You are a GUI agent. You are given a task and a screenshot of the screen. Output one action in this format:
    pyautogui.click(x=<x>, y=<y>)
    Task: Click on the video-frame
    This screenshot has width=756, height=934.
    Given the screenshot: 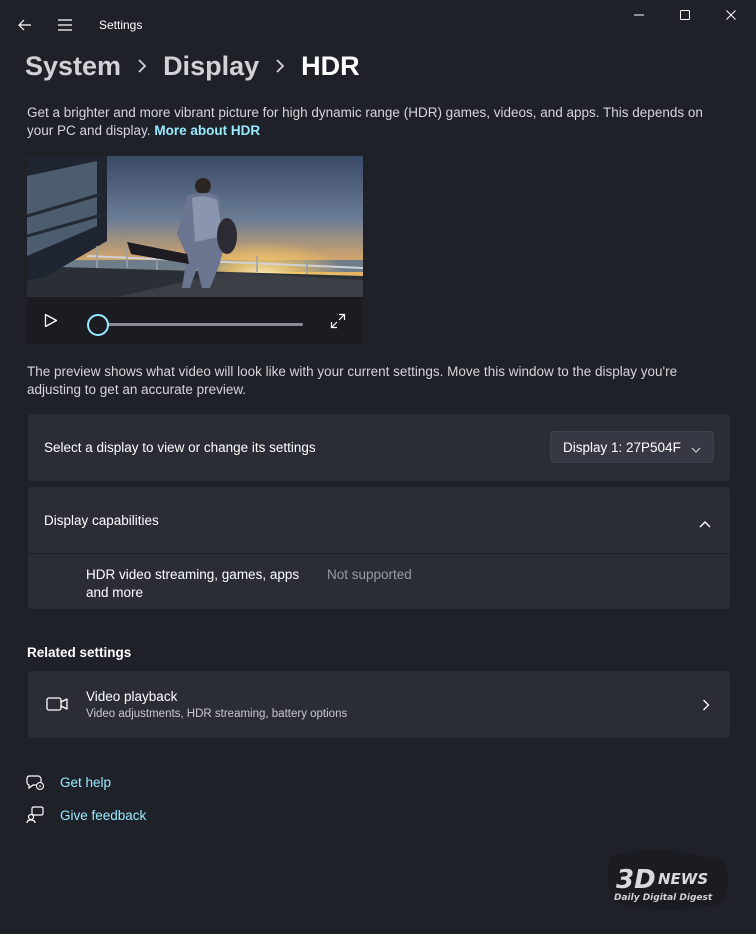 What is the action you would take?
    pyautogui.click(x=195, y=226)
    